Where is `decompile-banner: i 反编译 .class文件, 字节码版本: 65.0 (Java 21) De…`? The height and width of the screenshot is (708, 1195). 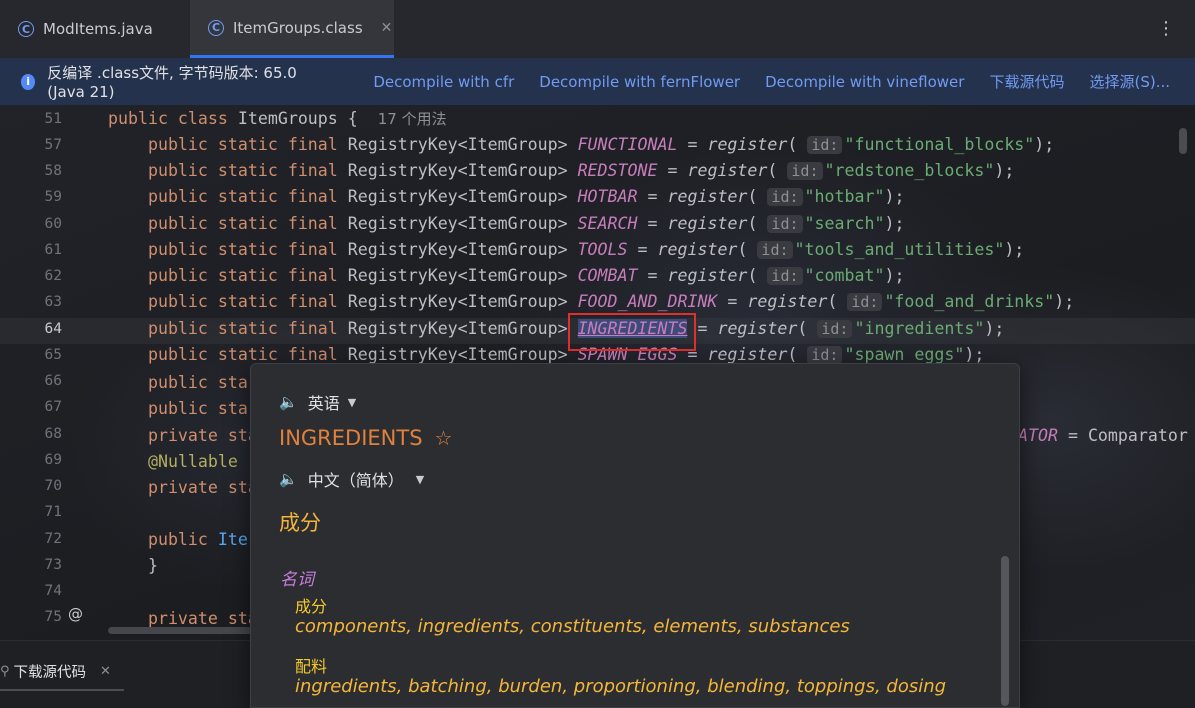
decompile-banner: i 反编译 .class文件, 字节码版本: 65.0 (Java 21) De… is located at coordinates (597, 81).